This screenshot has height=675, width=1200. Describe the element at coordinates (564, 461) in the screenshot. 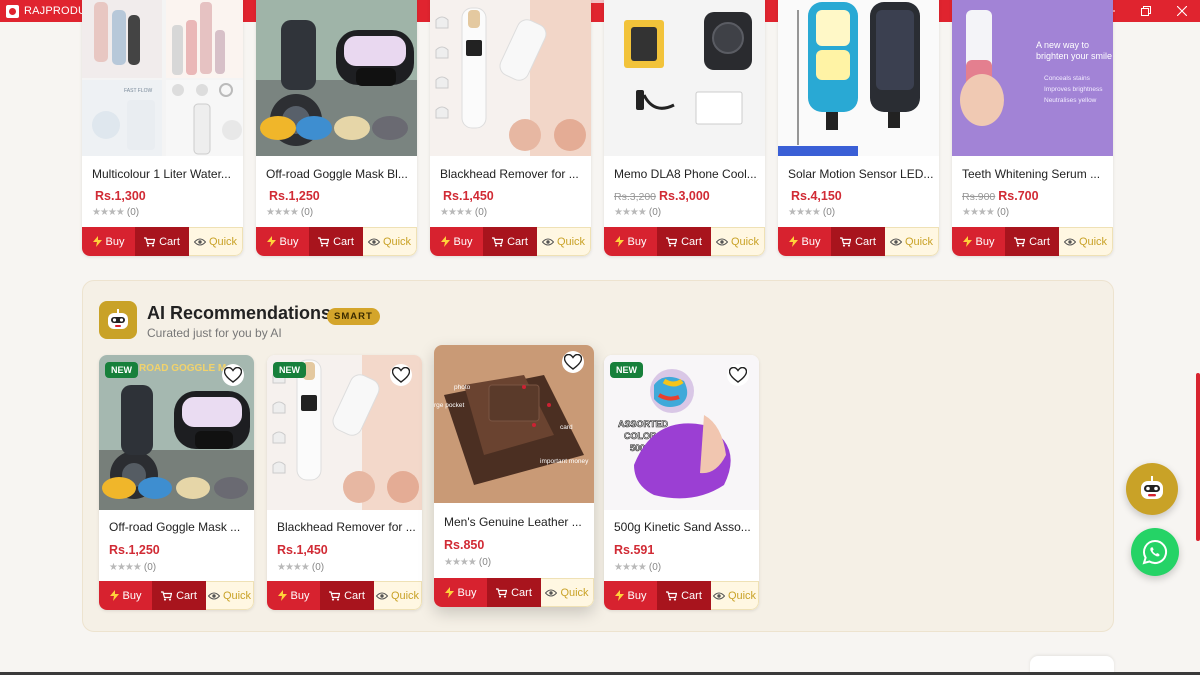

I see `wallet-label-money: important money` at that location.